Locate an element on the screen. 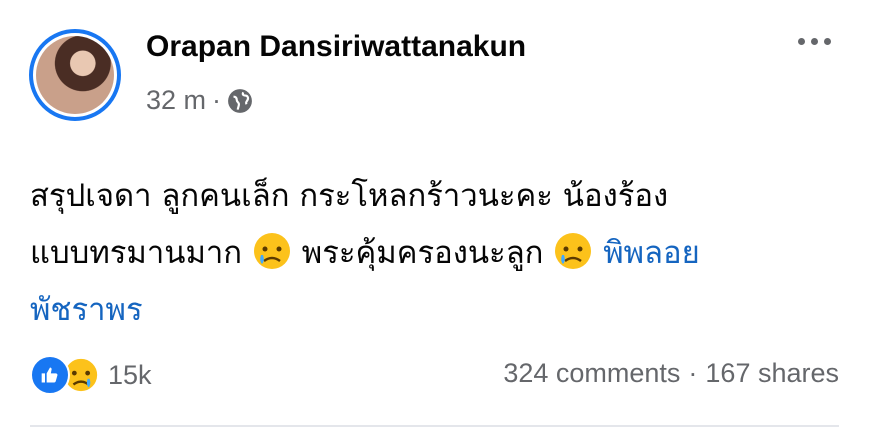  more-options-button is located at coordinates (814, 41).